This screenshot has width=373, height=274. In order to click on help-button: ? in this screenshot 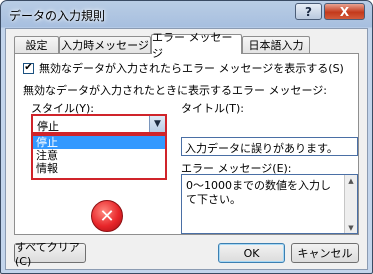, I will do `click(308, 11)`.